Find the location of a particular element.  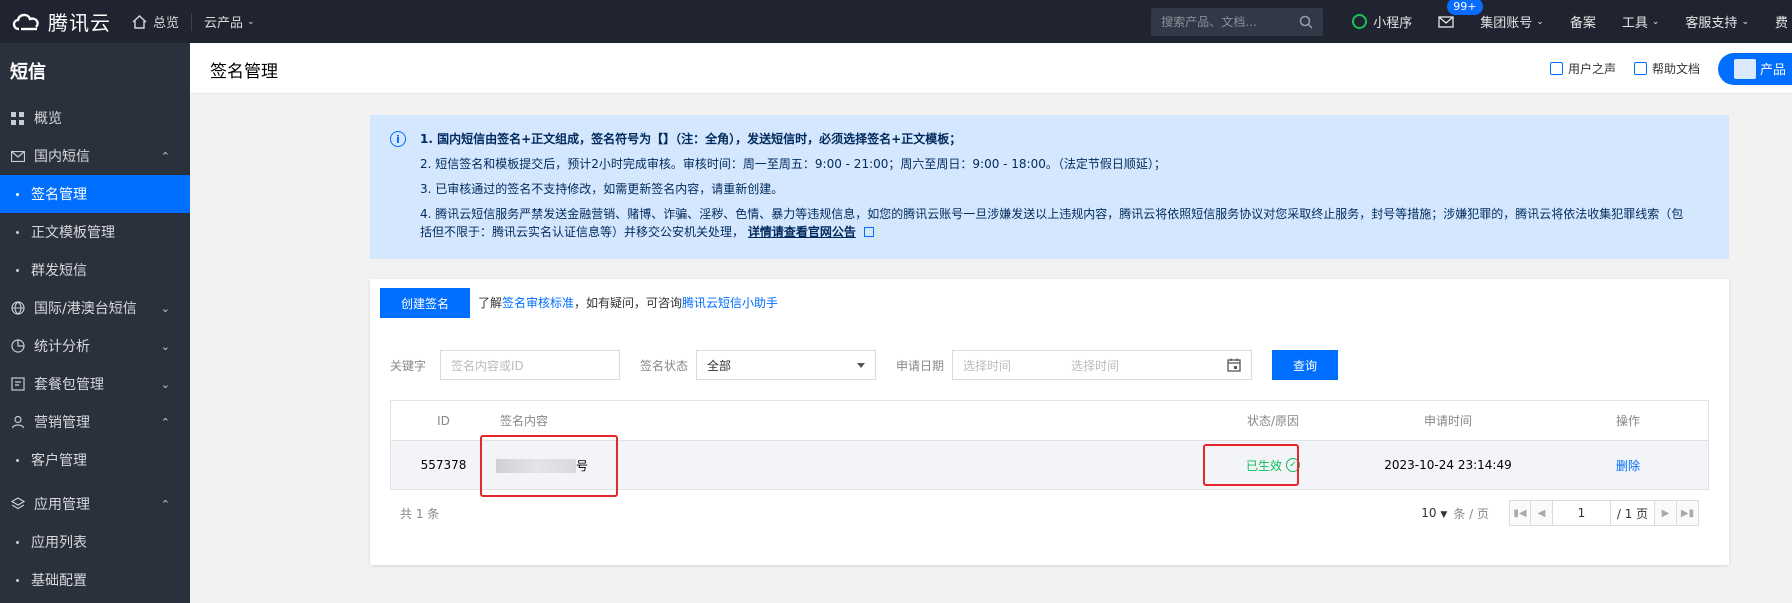

sidebar-item-overview: 概览 is located at coordinates (95, 118).